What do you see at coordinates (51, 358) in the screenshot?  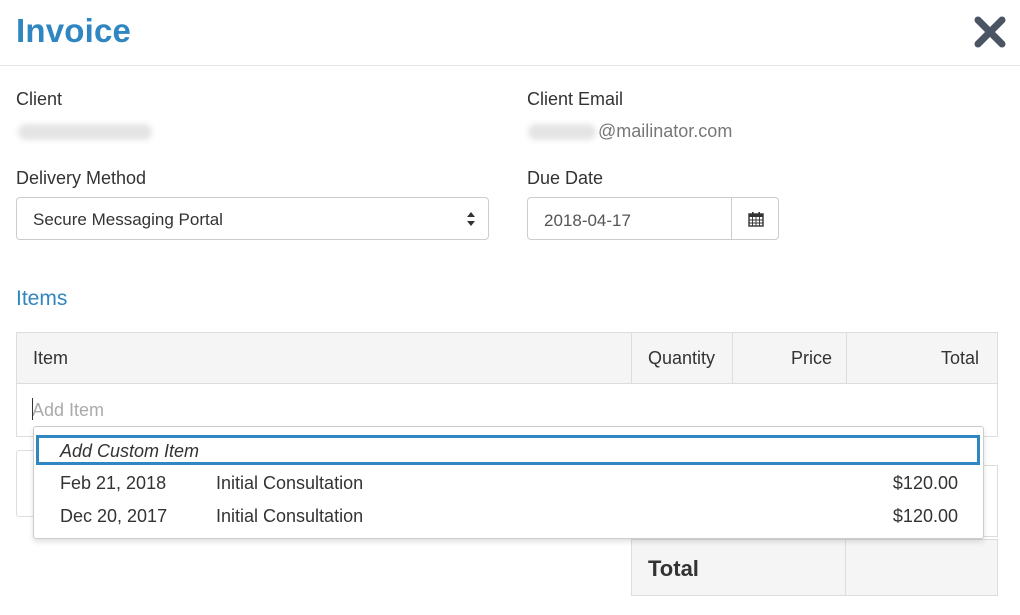 I see `column-header-item: Item` at bounding box center [51, 358].